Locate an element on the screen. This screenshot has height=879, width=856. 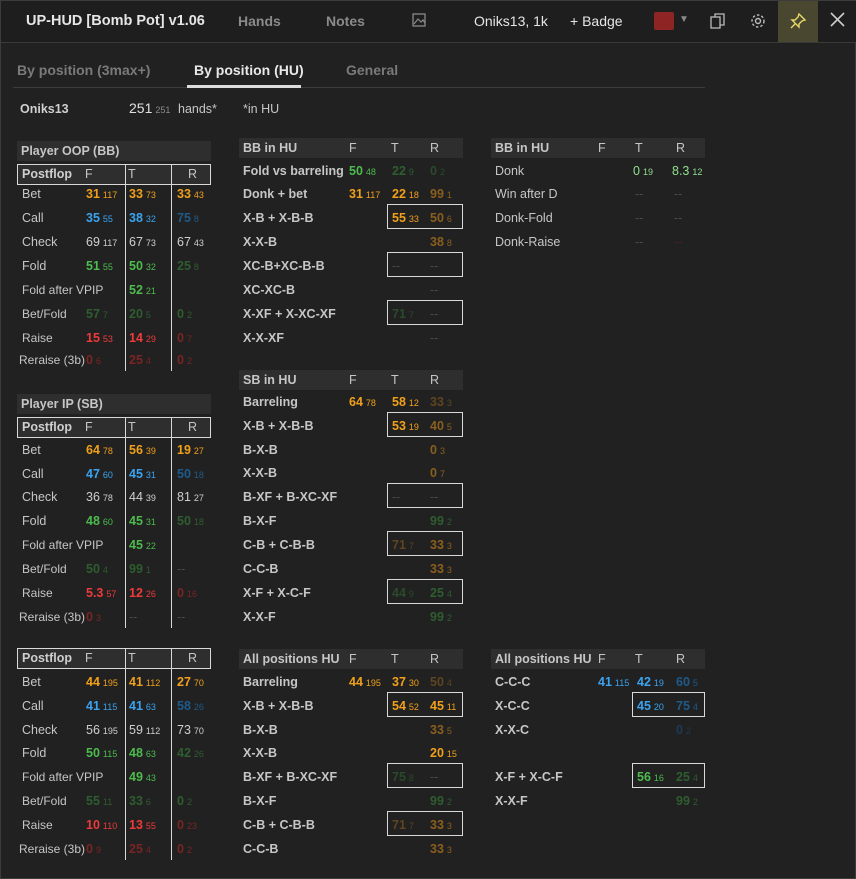
copy-icon is located at coordinates (718, 22).